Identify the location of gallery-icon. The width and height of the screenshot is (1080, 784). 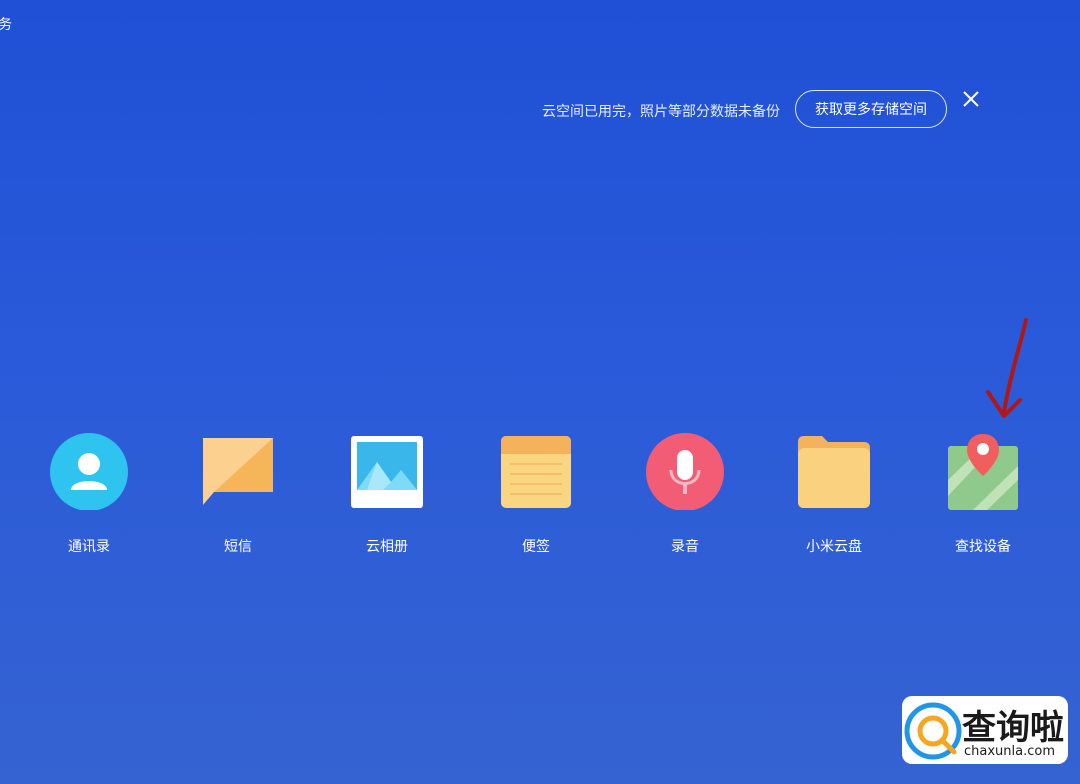
(387, 472).